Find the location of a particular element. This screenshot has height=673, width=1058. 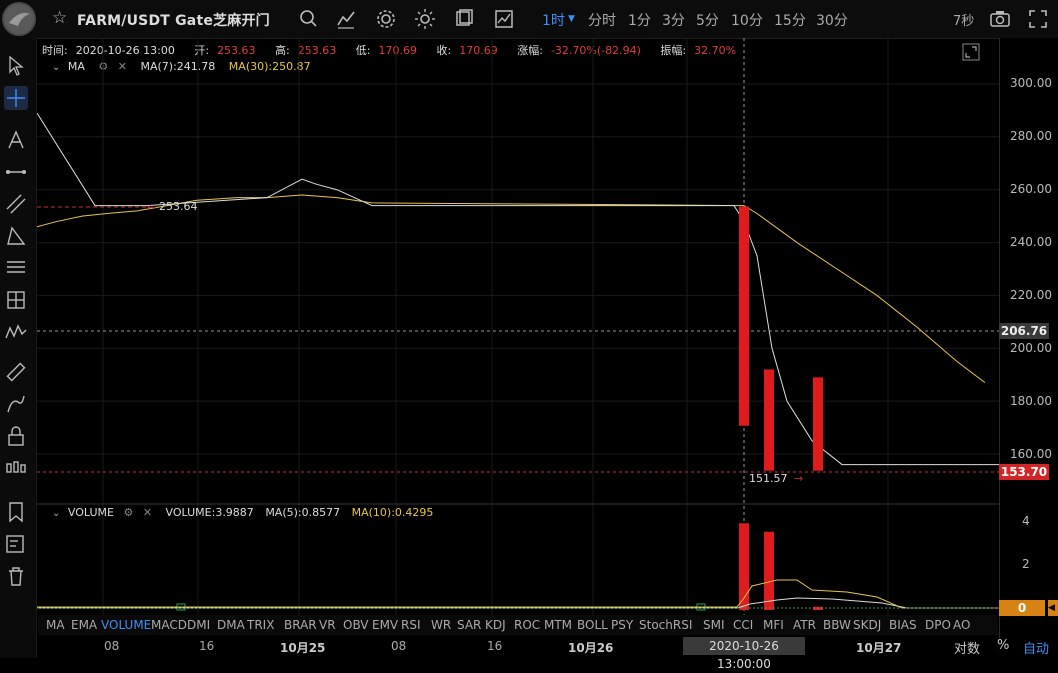

indicator-mfi: MFI is located at coordinates (773, 625).